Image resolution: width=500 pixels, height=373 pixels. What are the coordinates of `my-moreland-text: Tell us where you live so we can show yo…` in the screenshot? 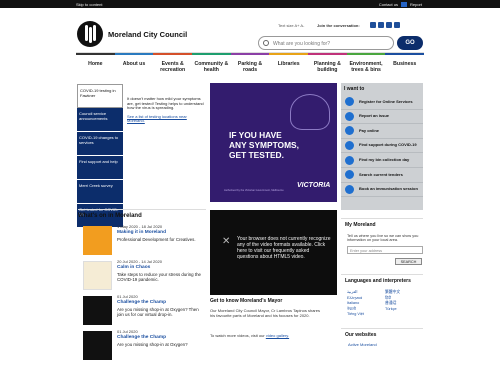 It's located at (383, 238).